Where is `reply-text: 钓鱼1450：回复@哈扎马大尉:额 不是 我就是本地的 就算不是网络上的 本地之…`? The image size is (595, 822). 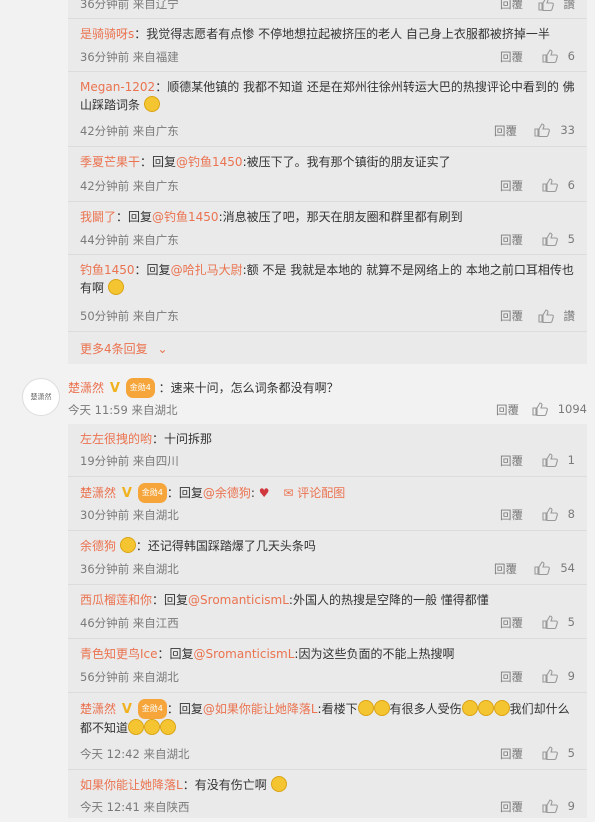 reply-text: 钓鱼1450：回复@哈扎马大尉:额 不是 我就是本地的 就算不是网络上的 本地之… is located at coordinates (328, 279).